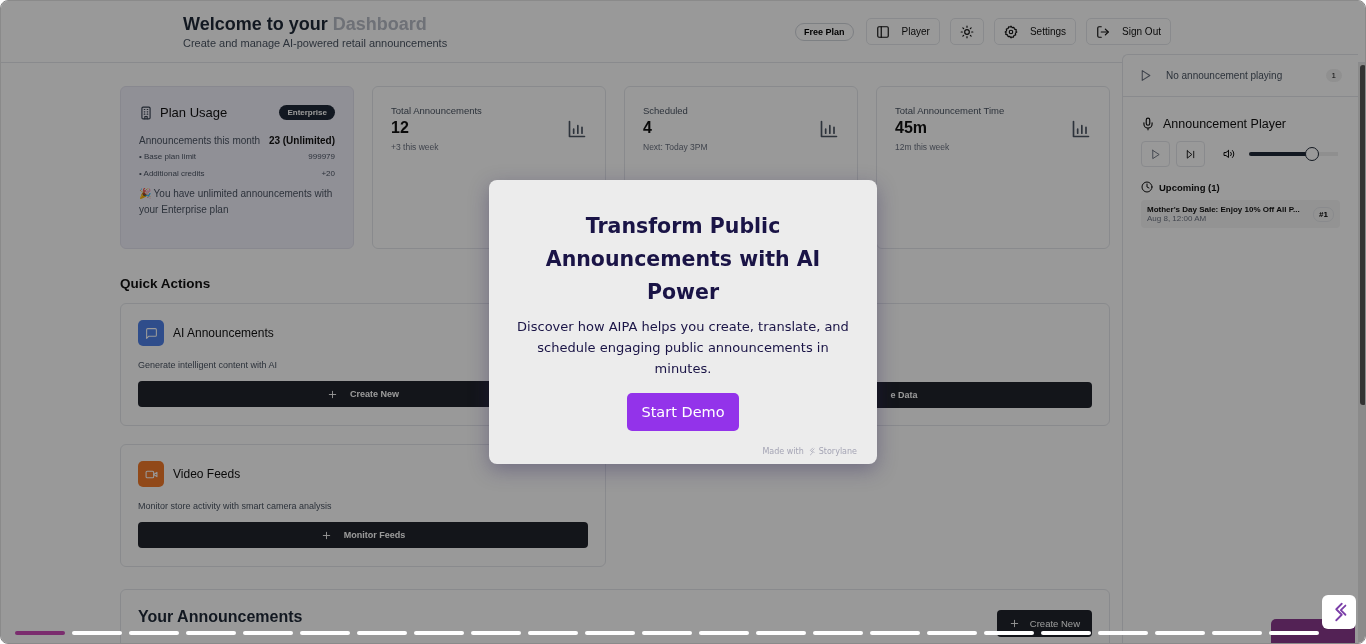  Describe the element at coordinates (783, 451) in the screenshot. I see `credit-text: Made with` at that location.